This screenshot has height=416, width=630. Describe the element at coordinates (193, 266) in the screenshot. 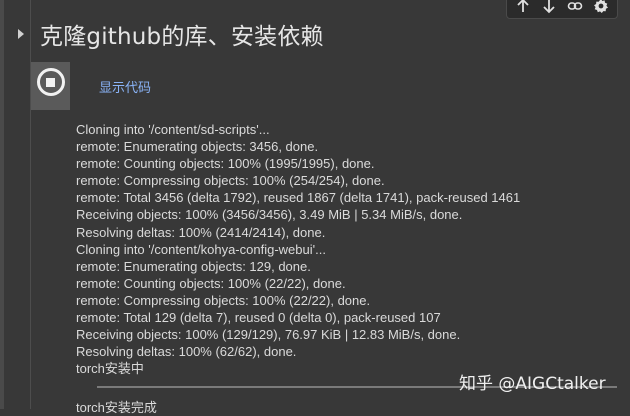

I see `output-line: remote: Enumerating objects: 129, done.` at that location.